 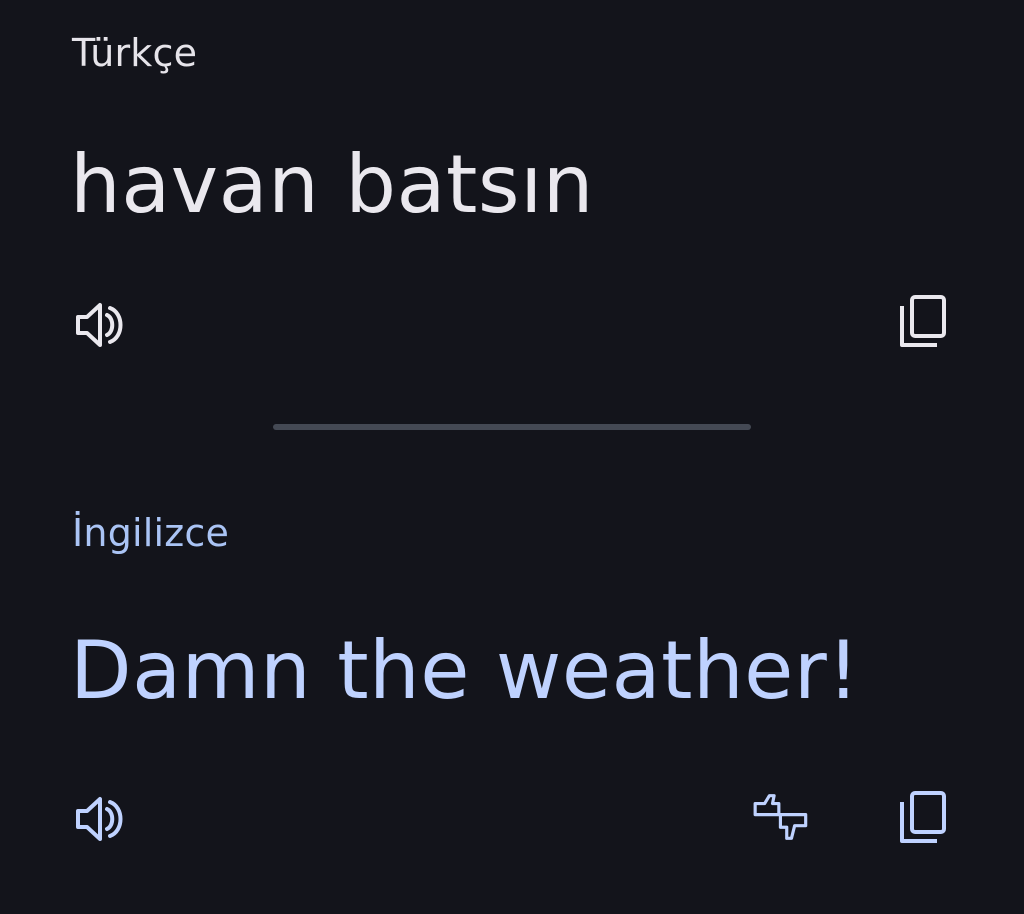 What do you see at coordinates (512, 427) in the screenshot?
I see `section-divider` at bounding box center [512, 427].